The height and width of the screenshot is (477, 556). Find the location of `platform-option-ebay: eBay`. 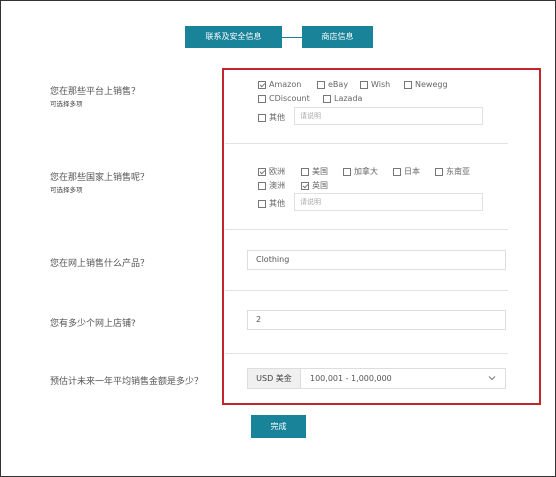

platform-option-ebay: eBay is located at coordinates (332, 84).